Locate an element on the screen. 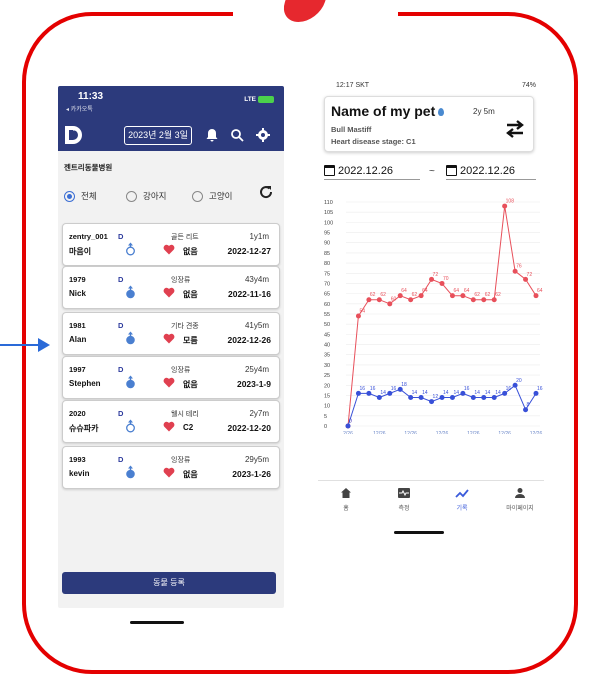 Image resolution: width=599 pixels, height=679 pixels. register-animal-button: 동물 등록 is located at coordinates (169, 583).